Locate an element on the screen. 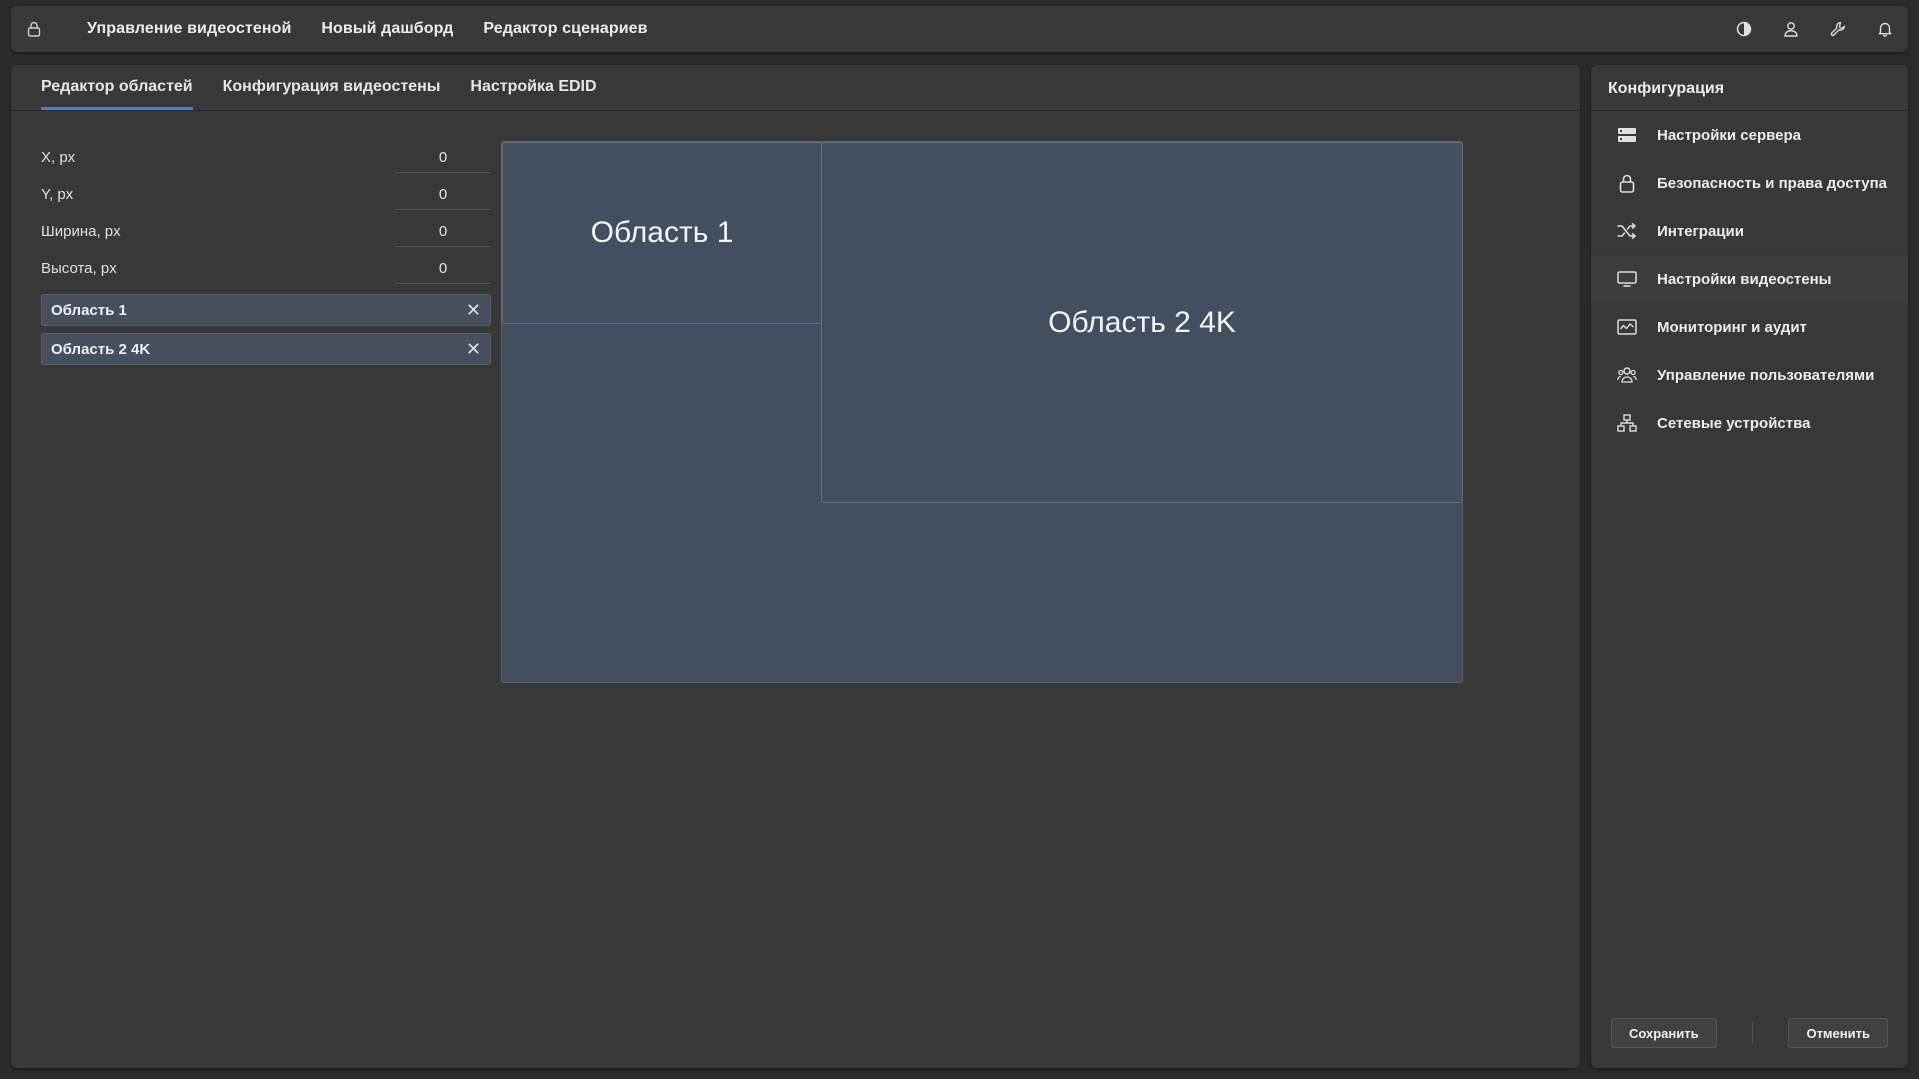 This screenshot has width=1919, height=1079. sidebar-item-integrations: Интеграции is located at coordinates (1749, 231).